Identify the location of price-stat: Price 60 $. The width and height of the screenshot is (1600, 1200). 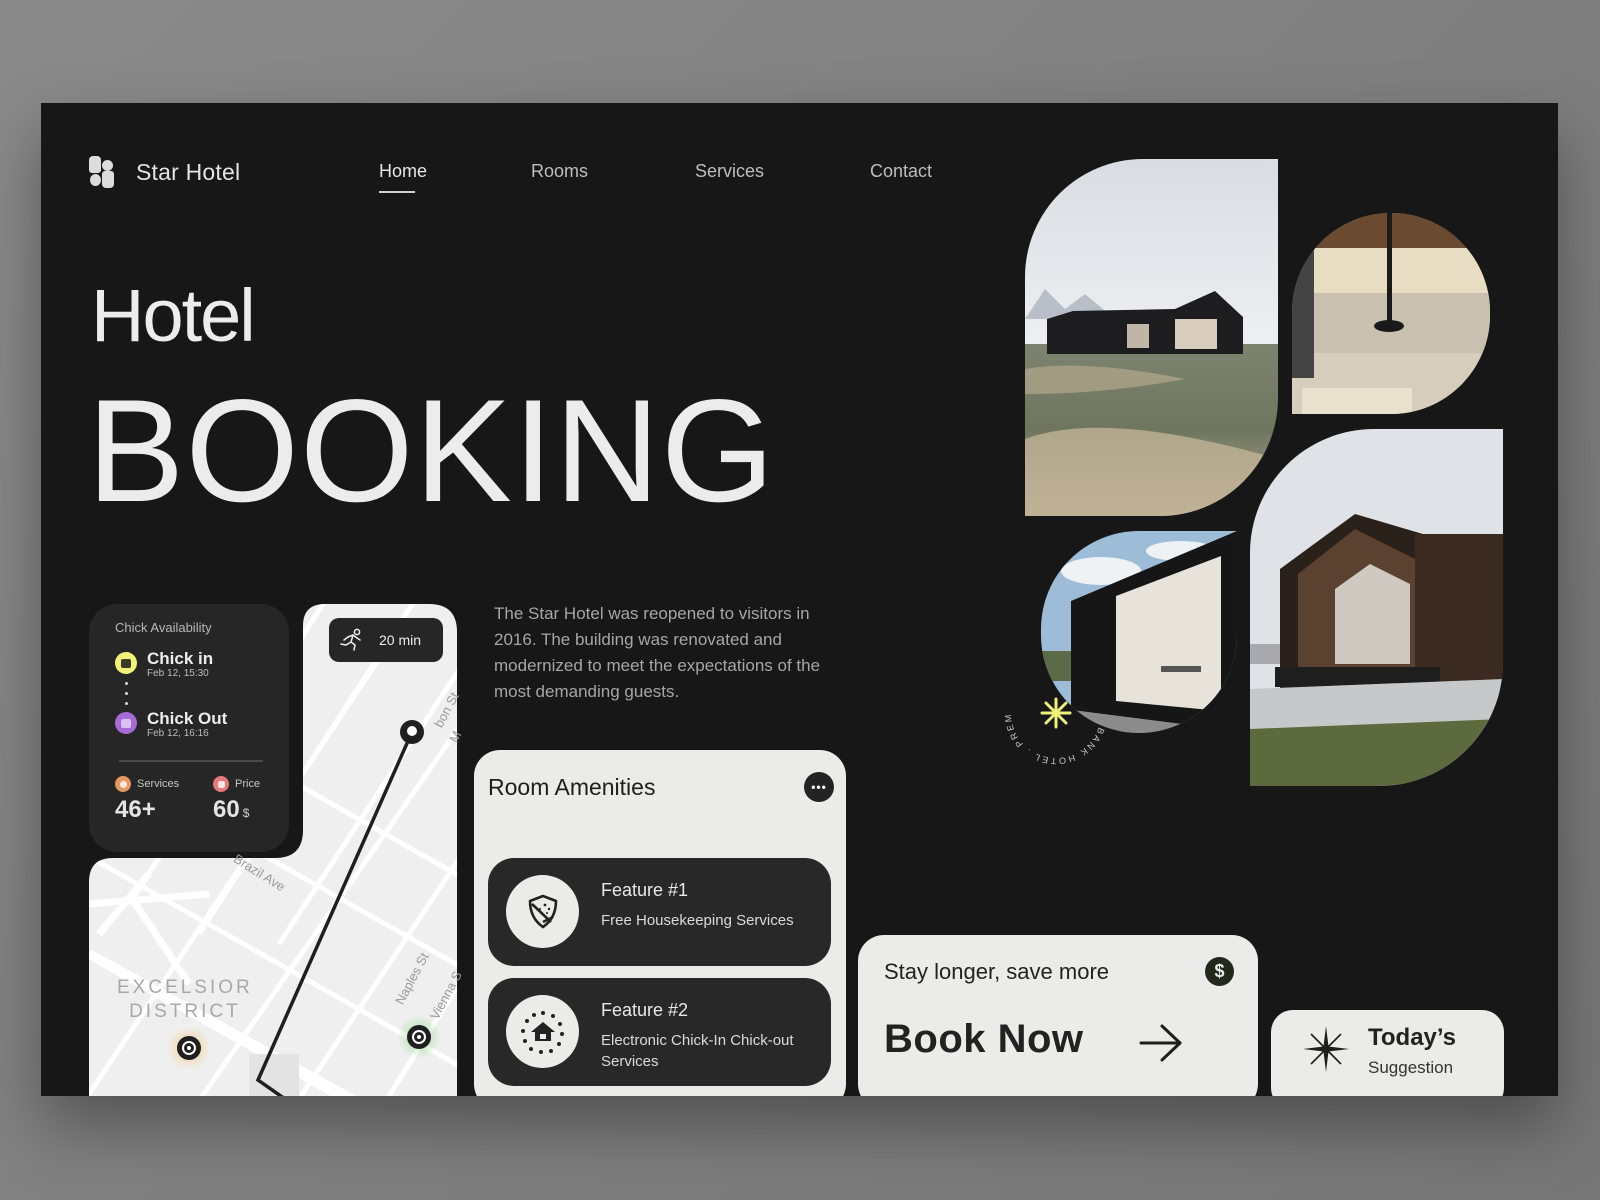
(237, 799).